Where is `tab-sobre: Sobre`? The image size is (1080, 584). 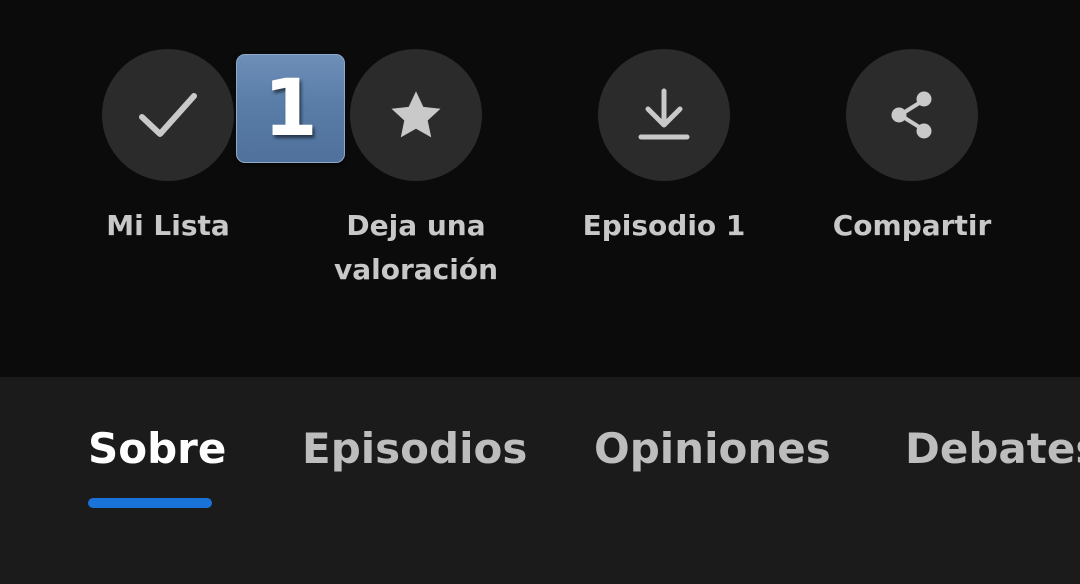
tab-sobre: Sobre is located at coordinates (157, 449).